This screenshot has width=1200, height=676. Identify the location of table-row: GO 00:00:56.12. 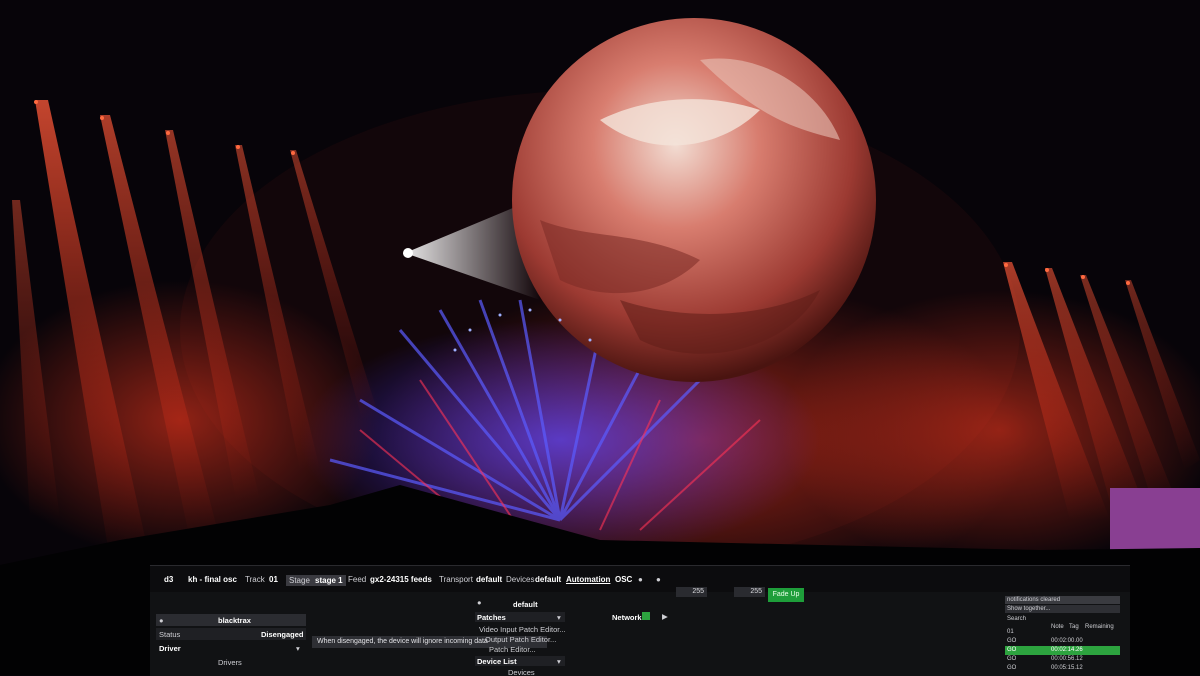
(1062, 659).